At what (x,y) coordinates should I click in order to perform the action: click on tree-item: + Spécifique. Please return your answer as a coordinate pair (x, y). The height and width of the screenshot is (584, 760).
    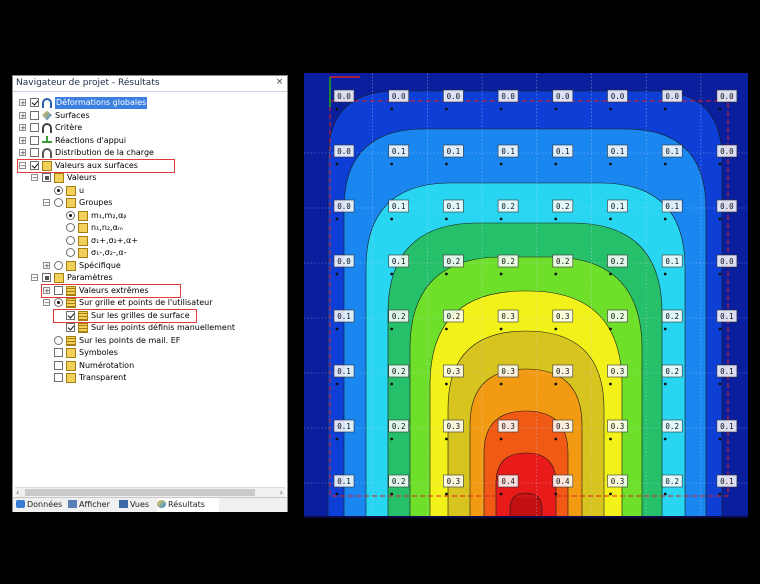
    Looking at the image, I should click on (148, 266).